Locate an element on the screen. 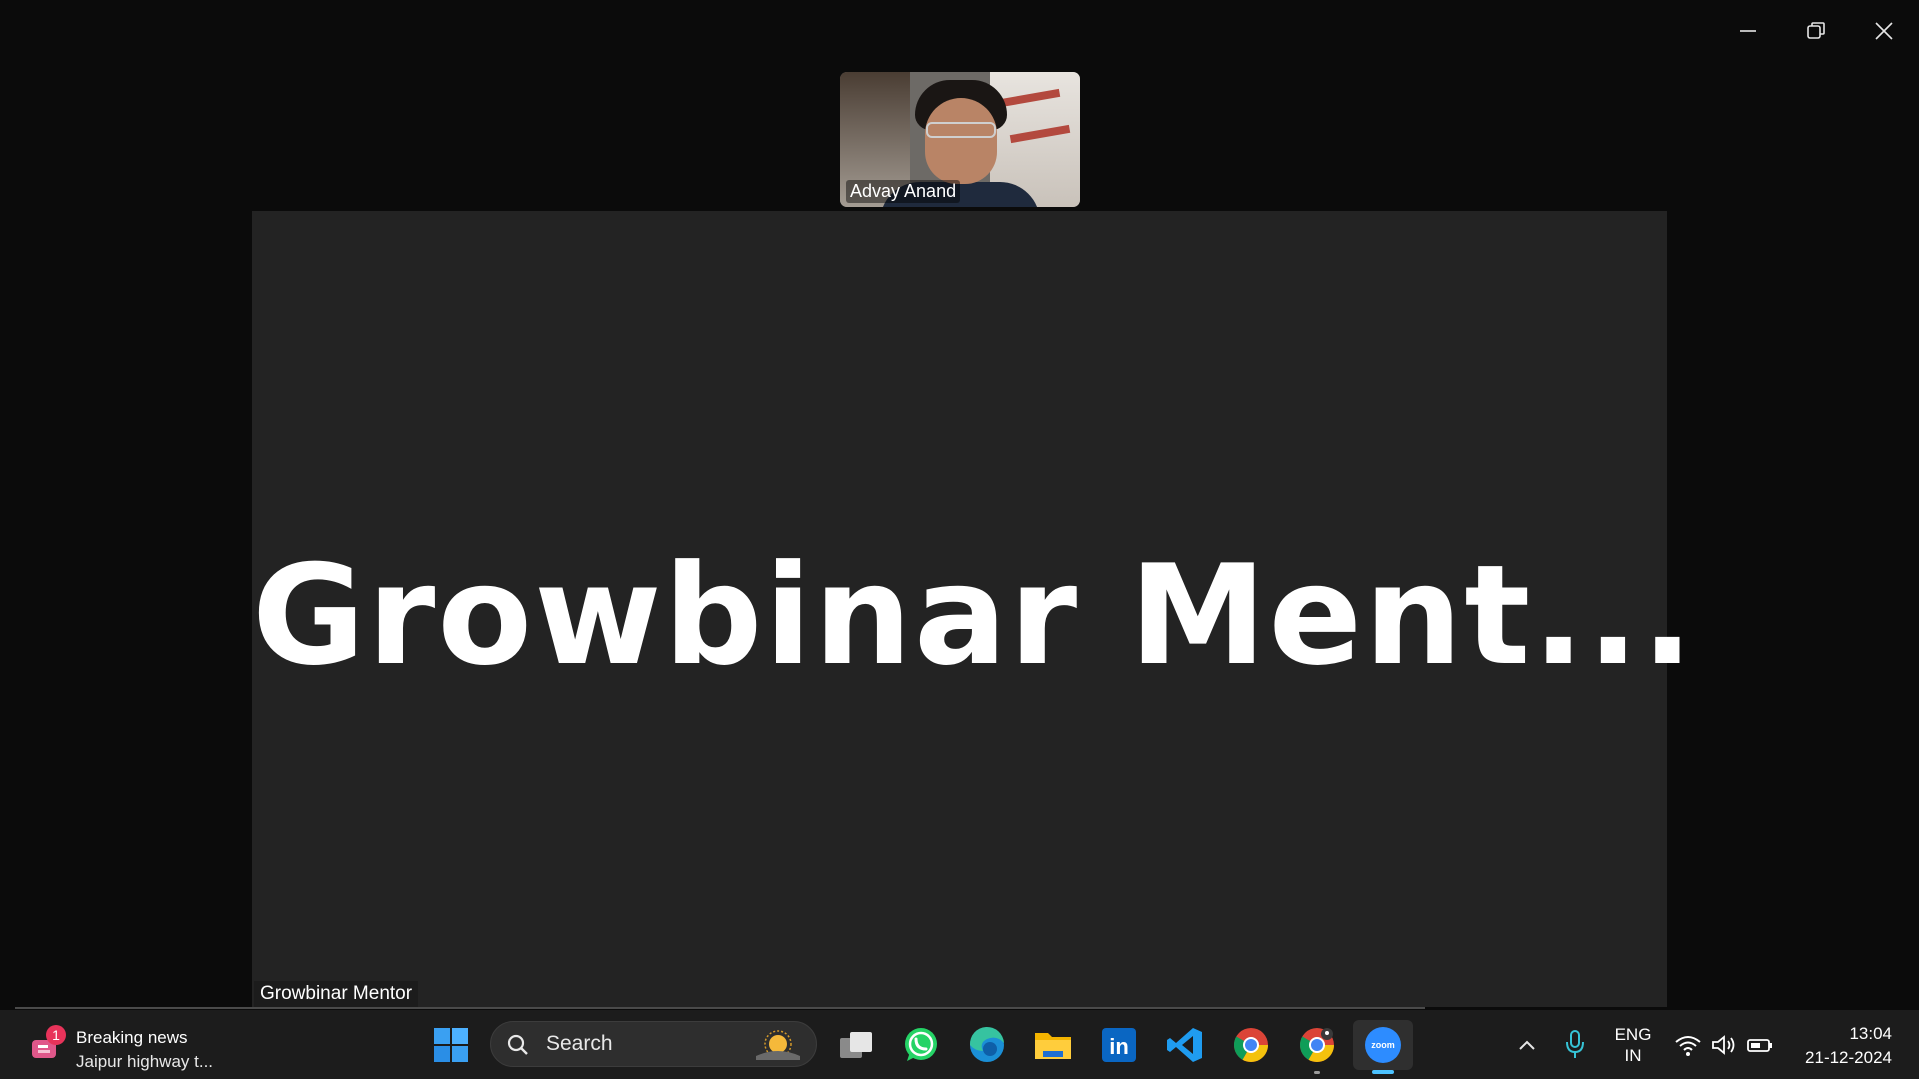  file-explorer-app-button is located at coordinates (1053, 1045).